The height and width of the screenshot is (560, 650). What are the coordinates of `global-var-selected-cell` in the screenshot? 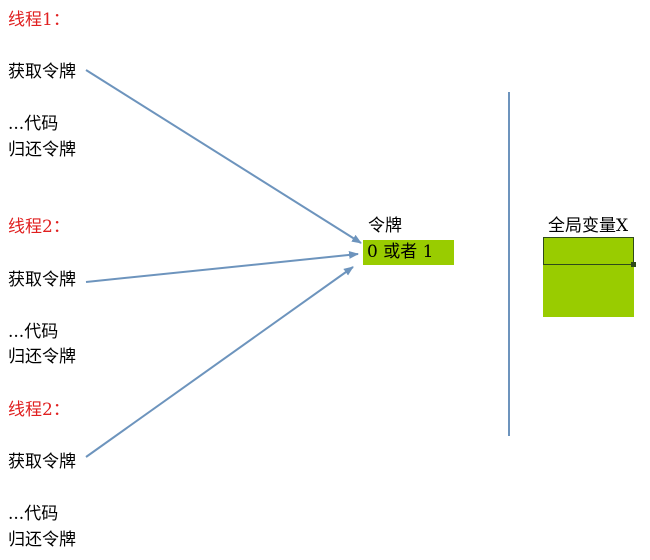 It's located at (588, 251).